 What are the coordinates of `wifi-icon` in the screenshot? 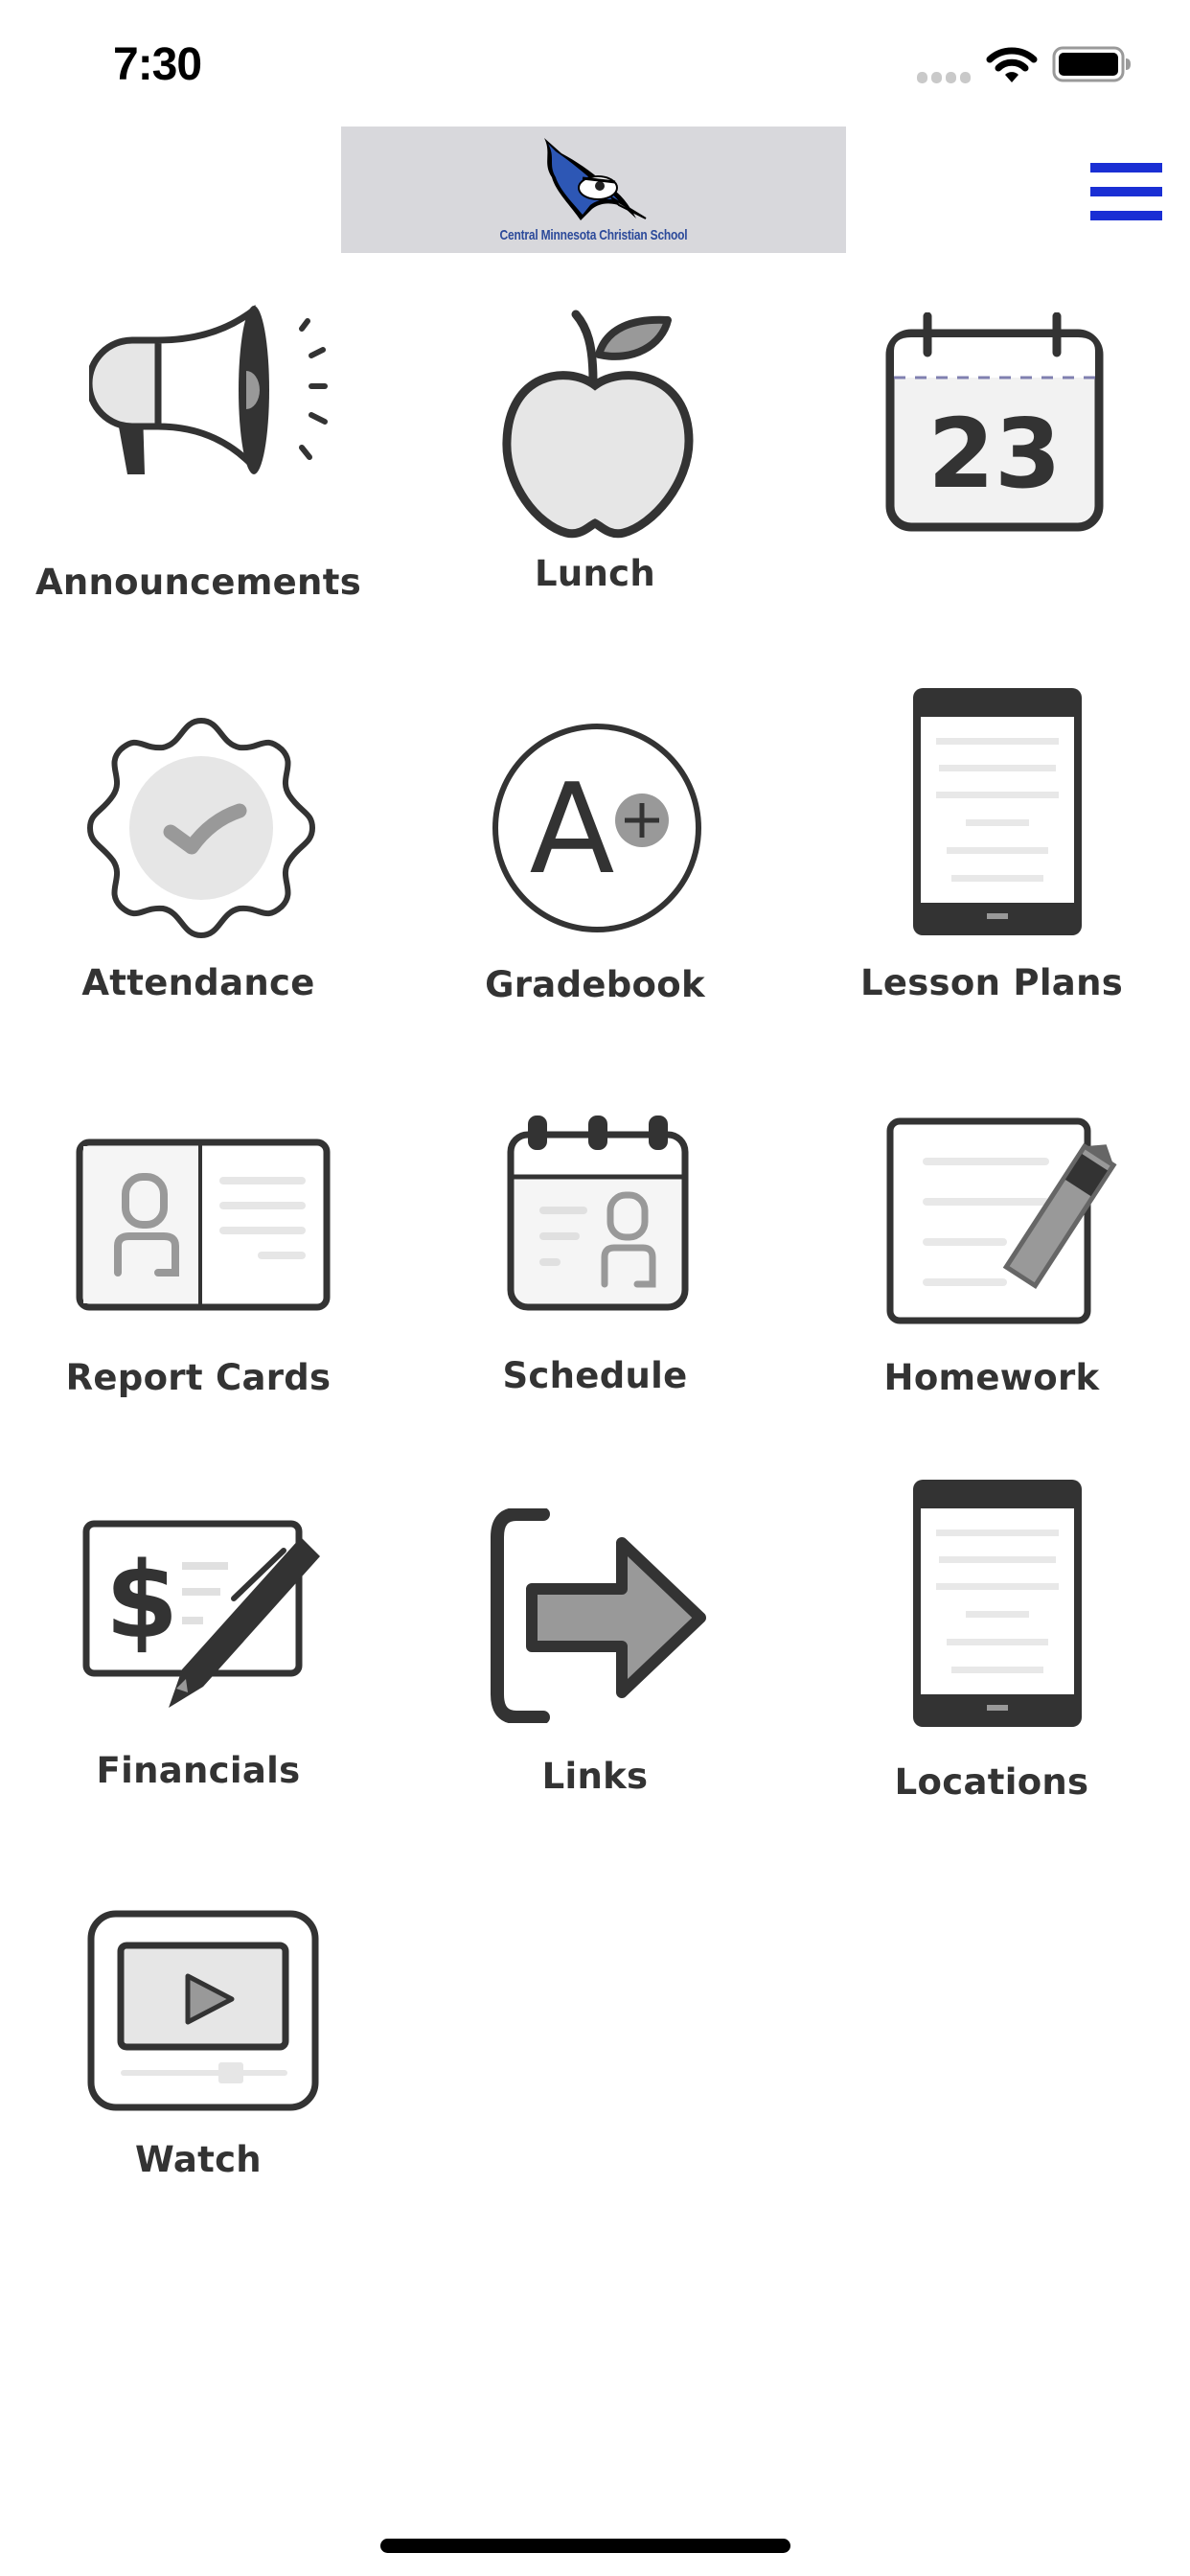 It's located at (1012, 64).